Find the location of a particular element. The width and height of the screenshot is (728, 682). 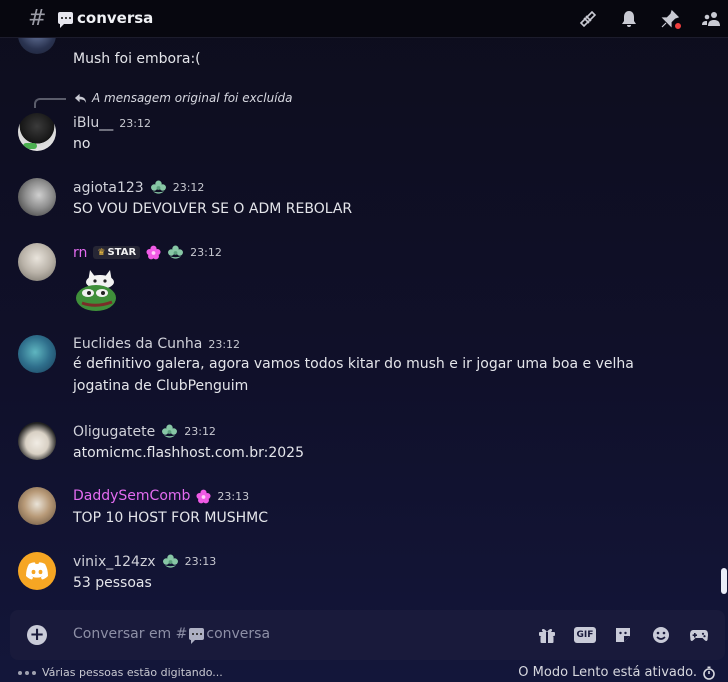

message-text: Mush foi embora:( is located at coordinates (137, 59).